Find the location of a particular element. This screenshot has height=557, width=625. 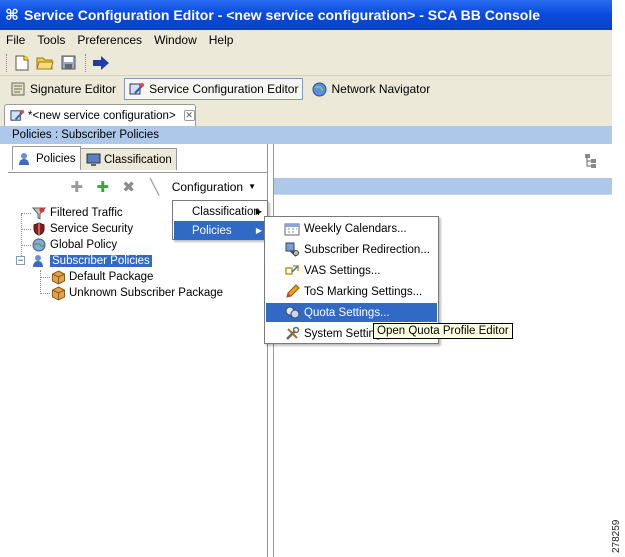

menu-item-classification: Classification ▶ is located at coordinates (220, 211).